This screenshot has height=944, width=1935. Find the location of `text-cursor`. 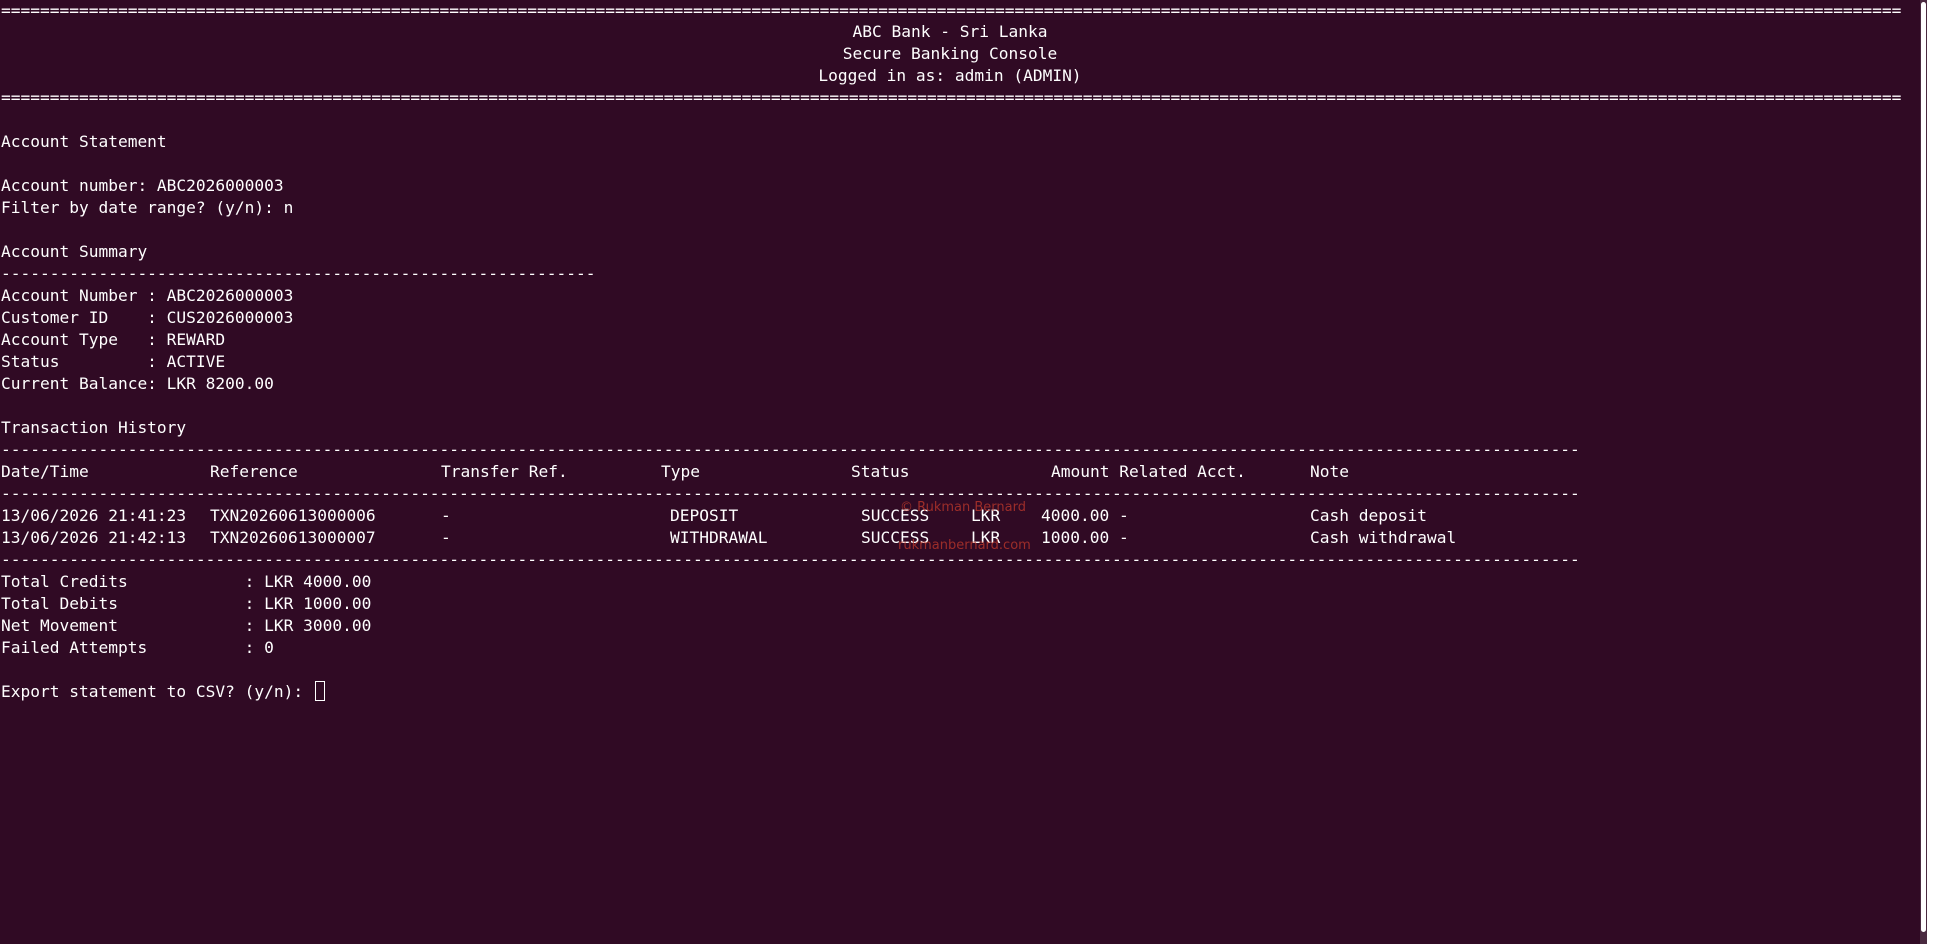

text-cursor is located at coordinates (319, 691).